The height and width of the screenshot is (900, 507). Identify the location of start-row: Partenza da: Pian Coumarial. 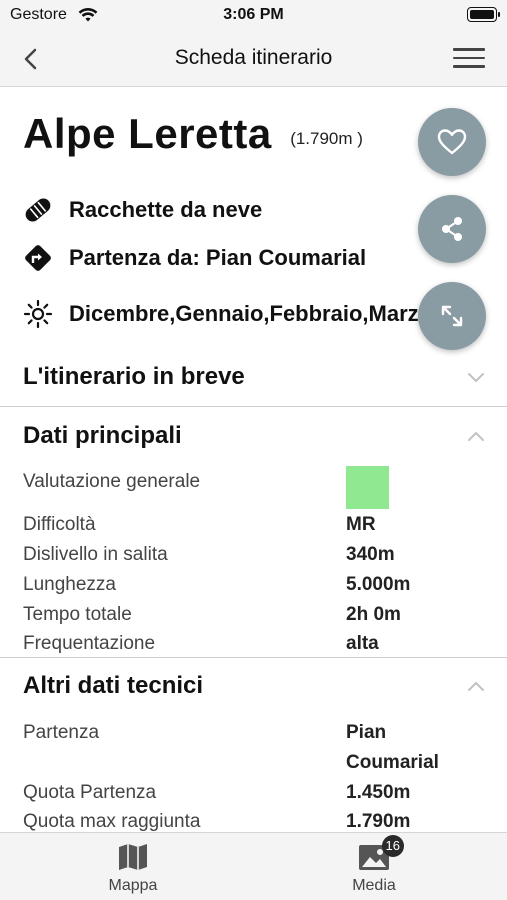
(194, 258).